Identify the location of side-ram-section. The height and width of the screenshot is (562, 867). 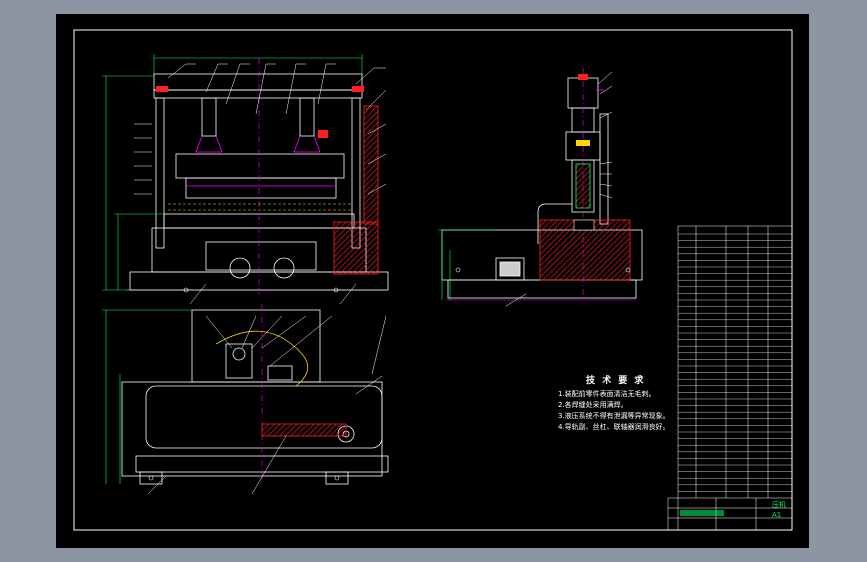
(583, 186).